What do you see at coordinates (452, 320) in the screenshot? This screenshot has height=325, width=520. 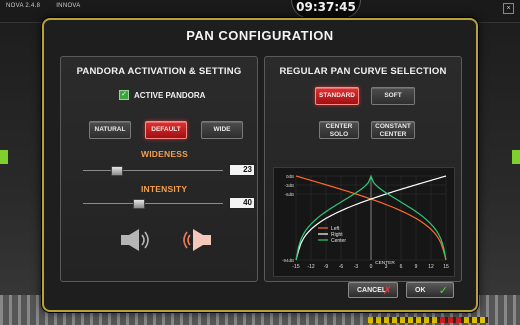 I see `peak-leds` at bounding box center [452, 320].